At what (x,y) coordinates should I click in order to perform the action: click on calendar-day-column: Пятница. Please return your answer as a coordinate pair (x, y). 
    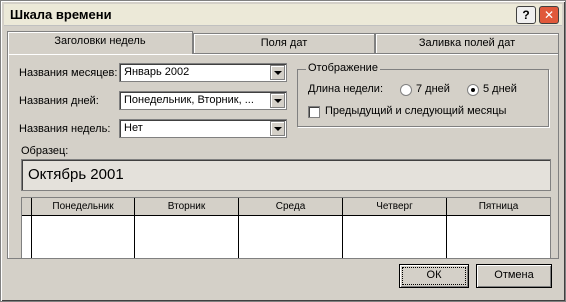
    Looking at the image, I should click on (498, 228).